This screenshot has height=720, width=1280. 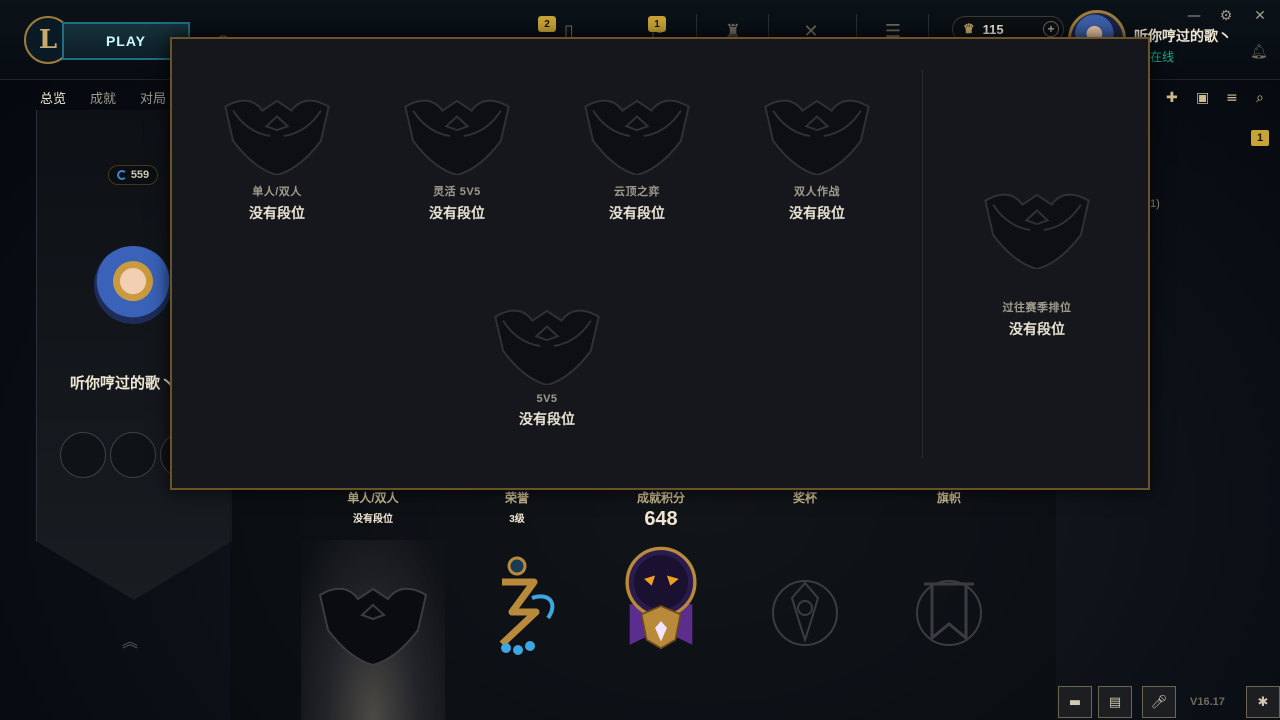 What do you see at coordinates (1172, 98) in the screenshot?
I see `add-friend-icon: ✚` at bounding box center [1172, 98].